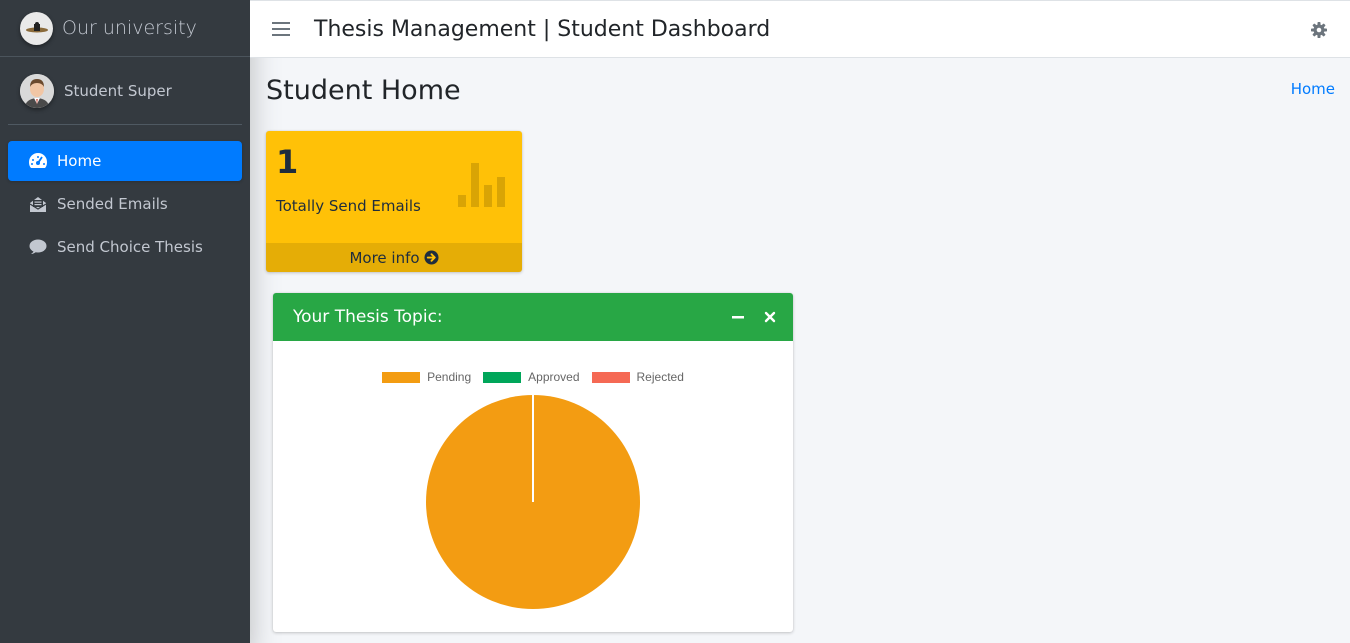  I want to click on legend-label: Approved, so click(554, 377).